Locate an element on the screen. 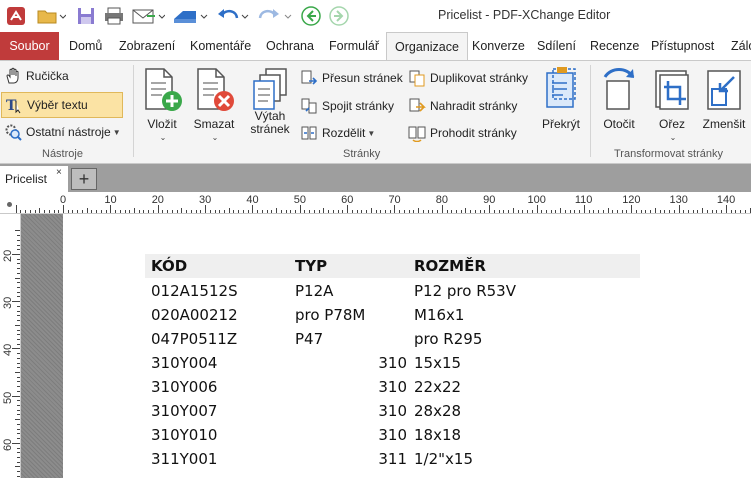  shrink-pages-button: Zmenšit is located at coordinates (724, 98).